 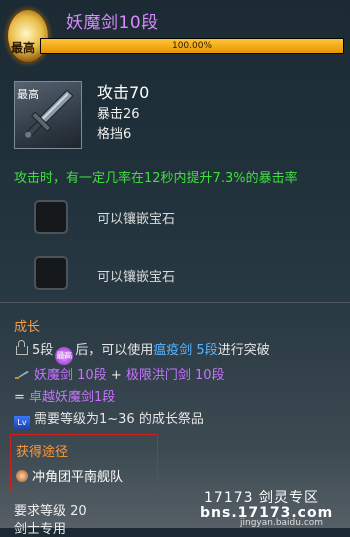 I want to click on growth-requirement: 需要等级为1~36 的成长祭品, so click(x=119, y=419).